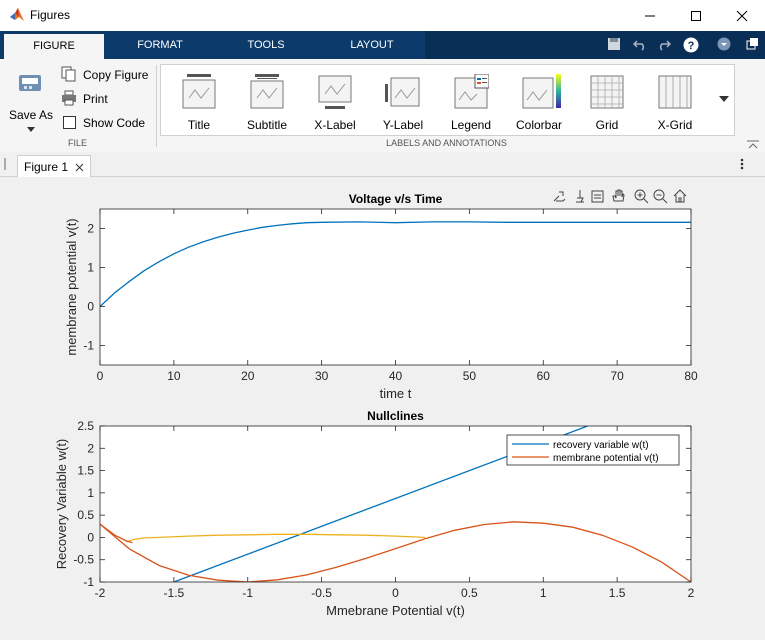 The width and height of the screenshot is (765, 640). I want to click on x-tick-label: 1.5, so click(617, 593).